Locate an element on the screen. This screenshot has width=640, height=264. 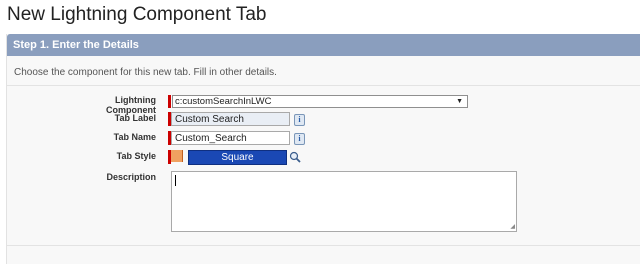
lightning-component-label: Lightning Component is located at coordinates (131, 105).